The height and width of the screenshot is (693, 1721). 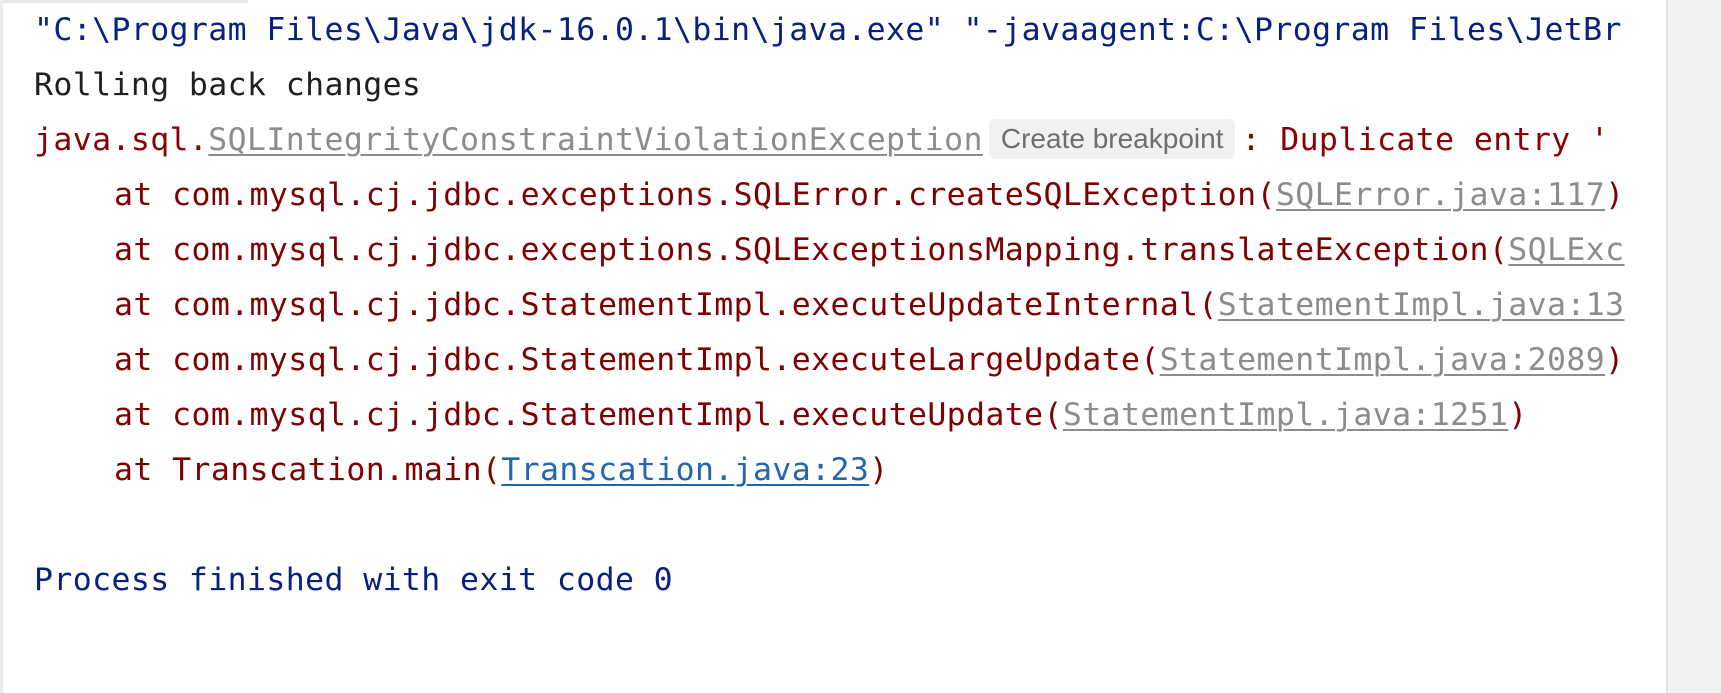 What do you see at coordinates (595, 140) in the screenshot?
I see `exception-class-link: SQLIntegrityConstraintViolationException` at bounding box center [595, 140].